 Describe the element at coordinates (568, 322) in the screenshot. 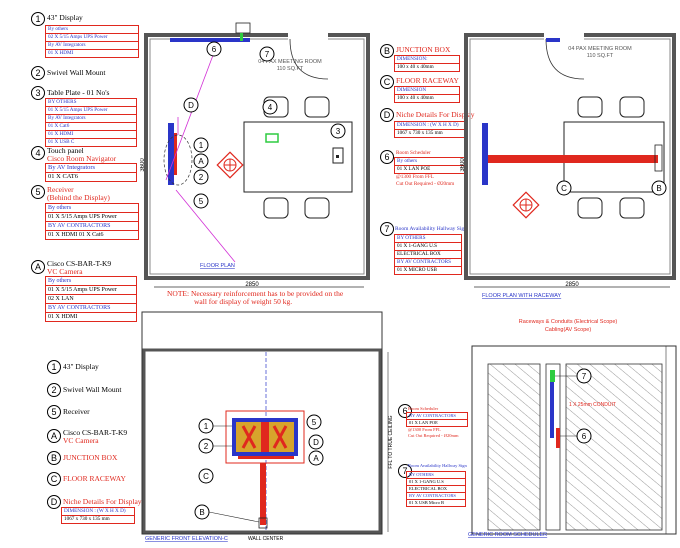

I see `scheduler-title-1: Raceways & Conduits (Electrical Scope)` at that location.